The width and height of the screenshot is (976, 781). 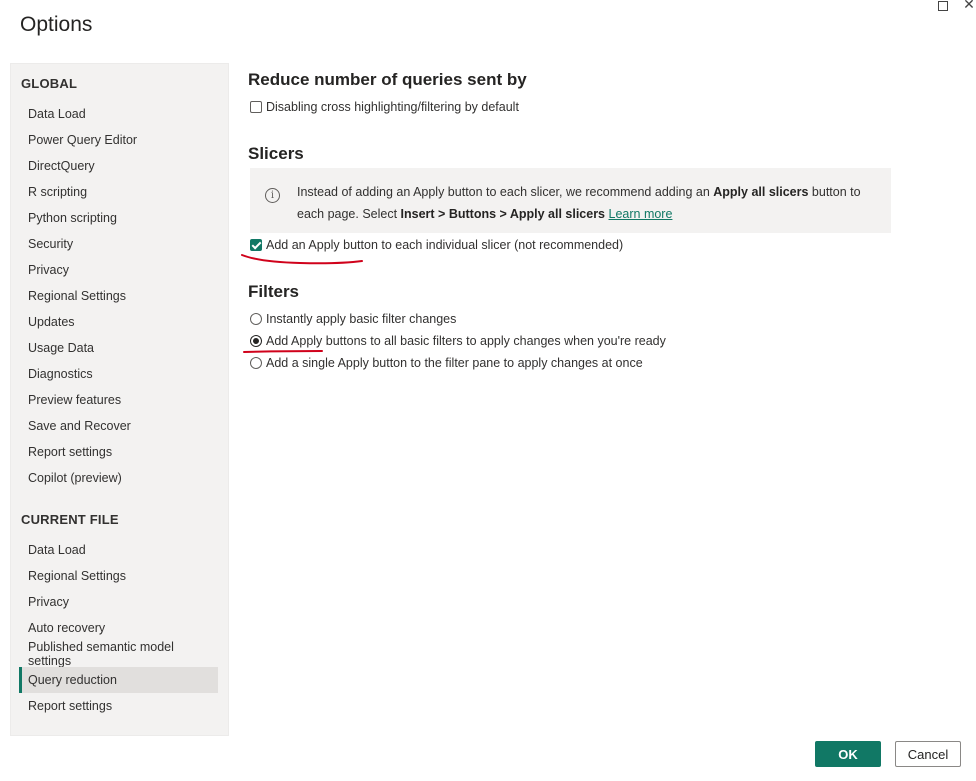 I want to click on sidebar-item-copilot-preview: Copilot (preview), so click(x=118, y=478).